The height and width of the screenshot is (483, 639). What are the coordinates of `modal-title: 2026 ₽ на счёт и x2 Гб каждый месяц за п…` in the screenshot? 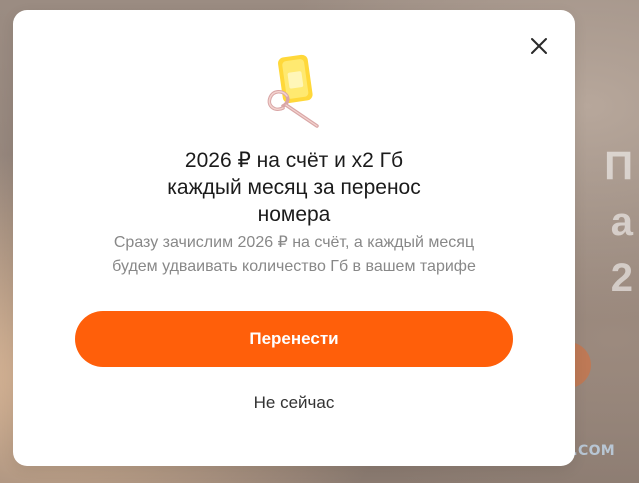 It's located at (294, 187).